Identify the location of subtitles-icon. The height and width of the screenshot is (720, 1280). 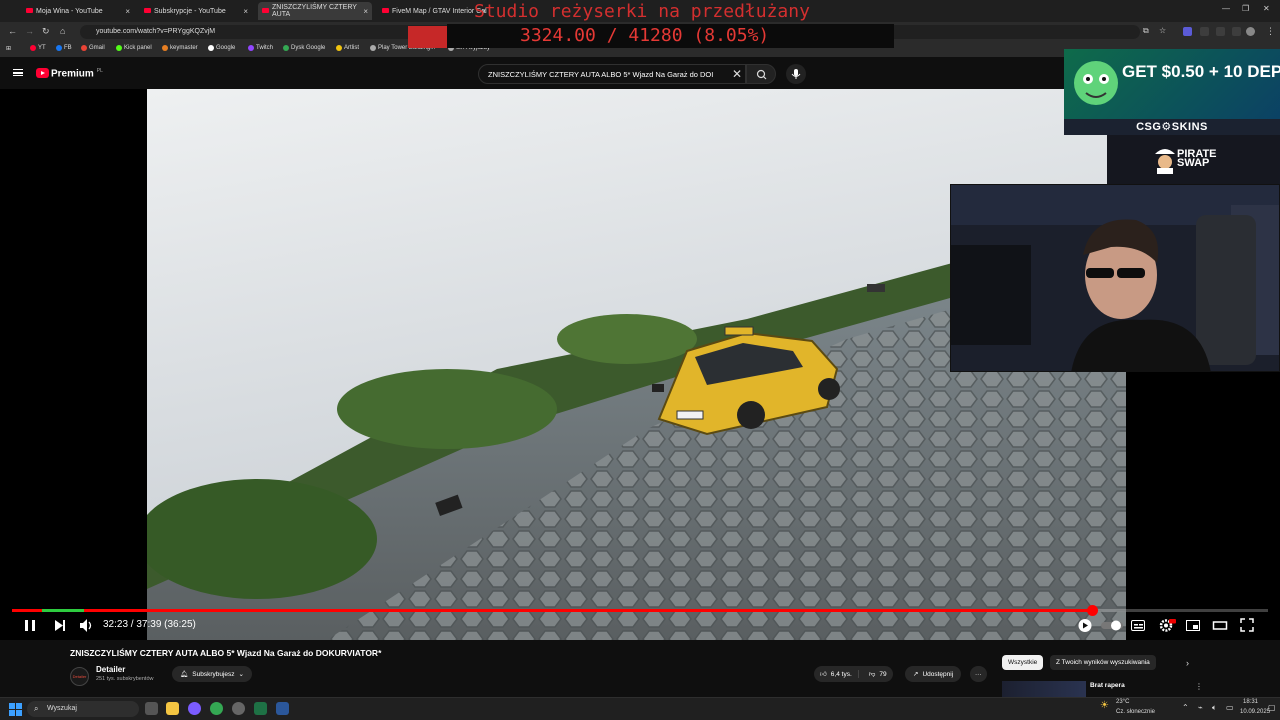
(1138, 625).